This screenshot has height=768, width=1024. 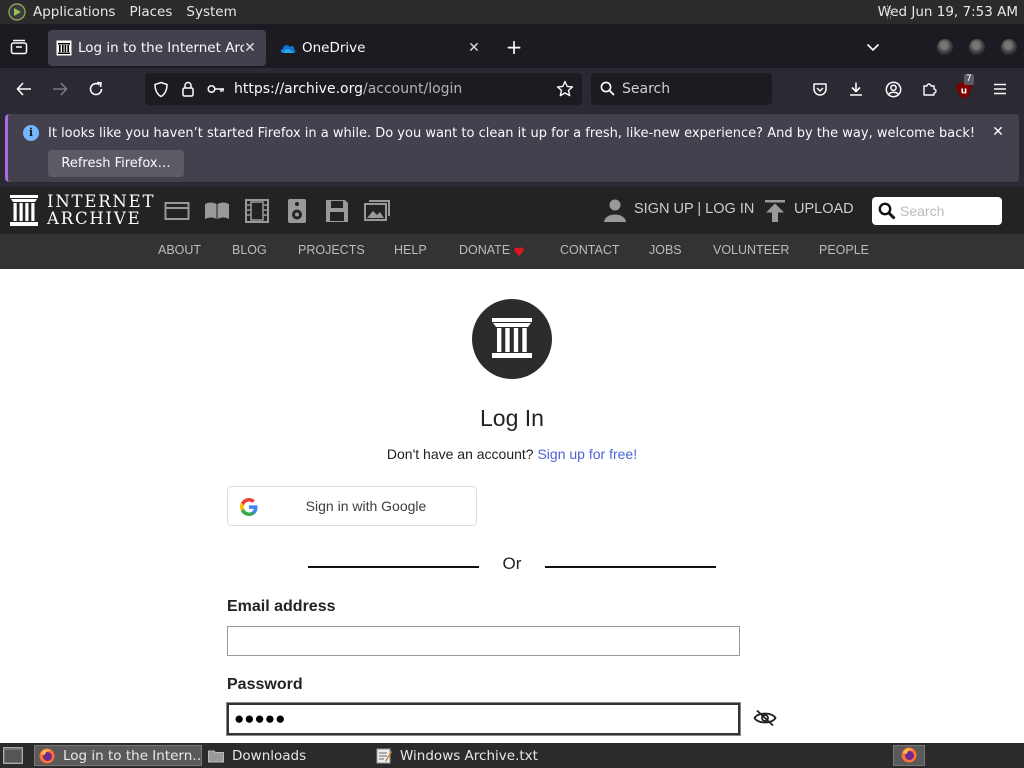 I want to click on window-maximize-button, so click(x=977, y=47).